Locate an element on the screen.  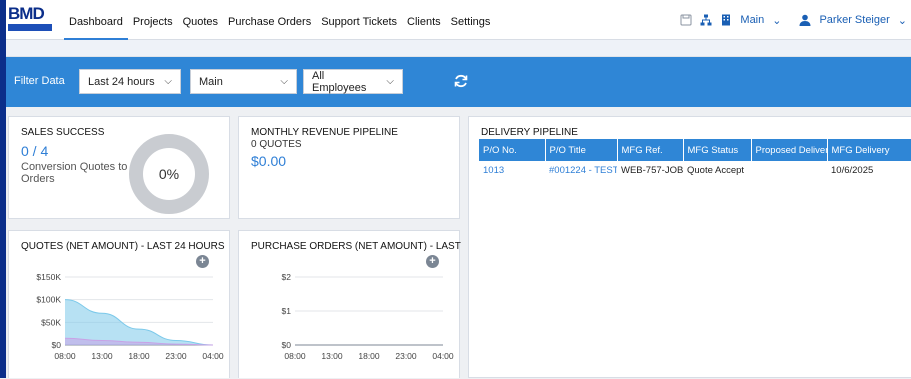
nav-quotes: Quotes is located at coordinates (200, 20).